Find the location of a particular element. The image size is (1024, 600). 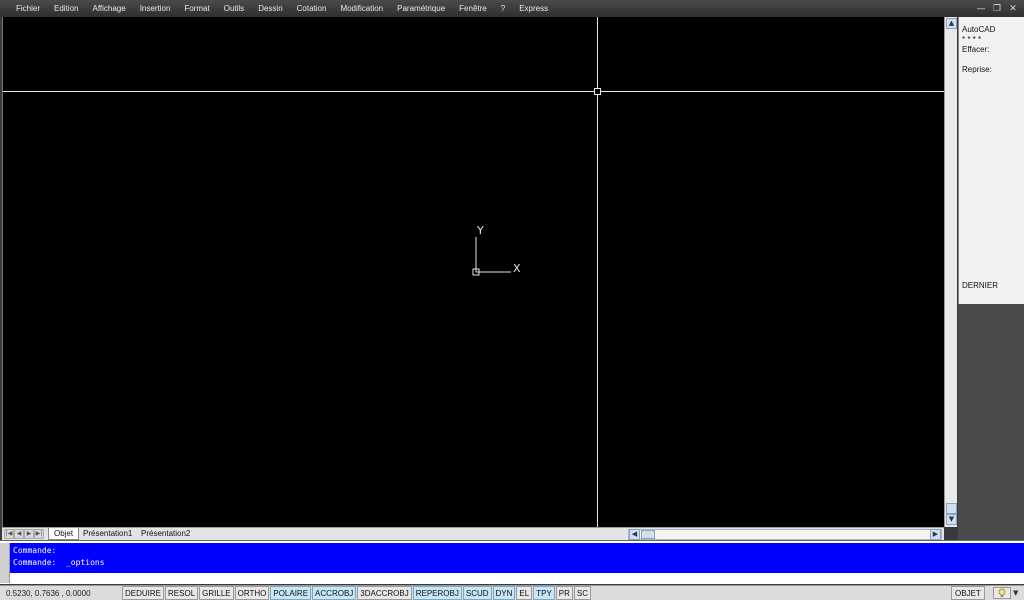

command-history: Commande: Commande: _options is located at coordinates (517, 558).